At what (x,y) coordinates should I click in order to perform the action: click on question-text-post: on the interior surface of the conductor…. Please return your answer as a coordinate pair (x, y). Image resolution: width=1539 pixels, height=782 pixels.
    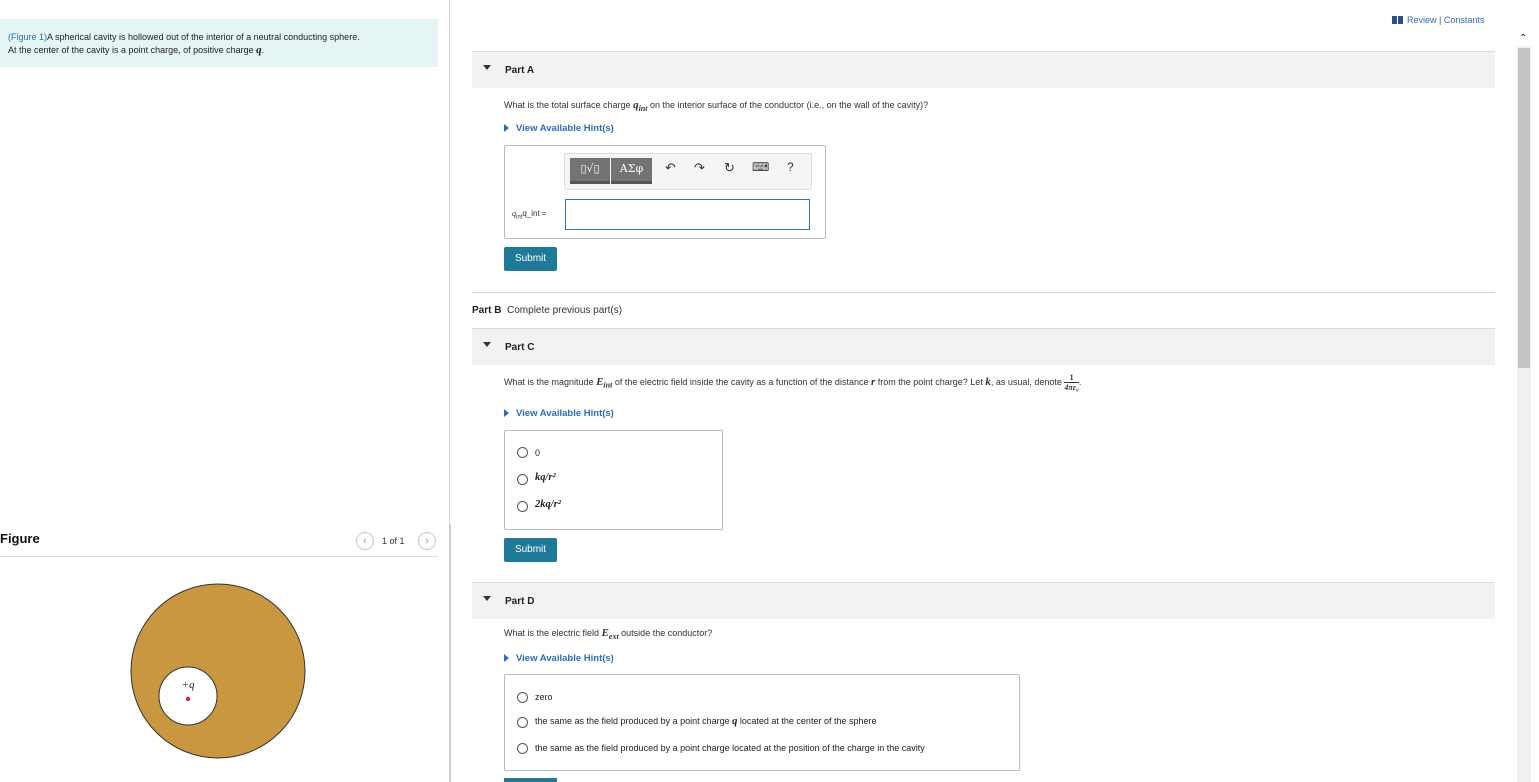
    Looking at the image, I should click on (788, 105).